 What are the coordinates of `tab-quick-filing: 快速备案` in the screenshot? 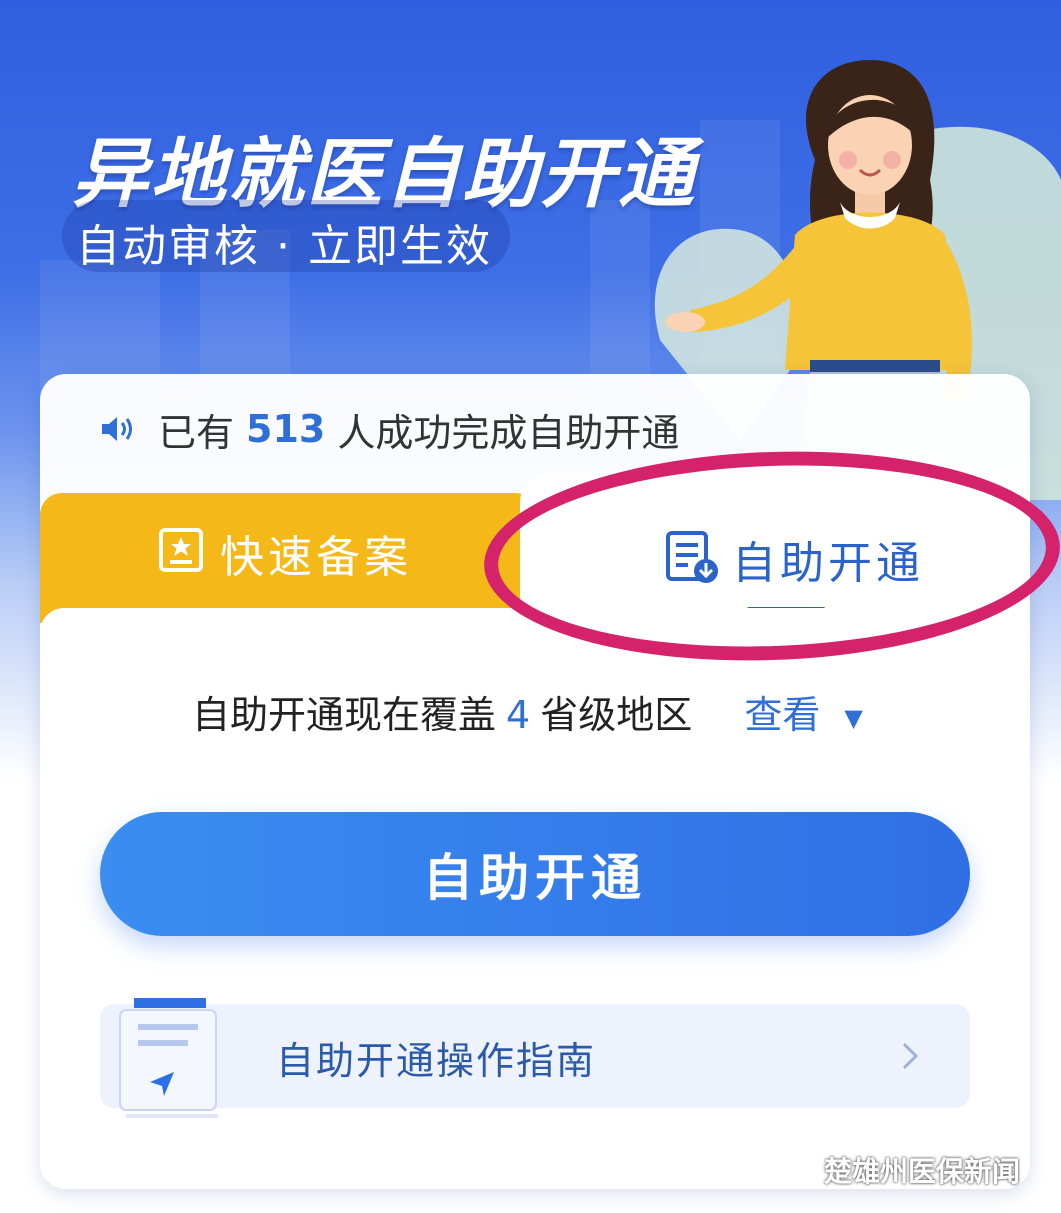 It's located at (288, 558).